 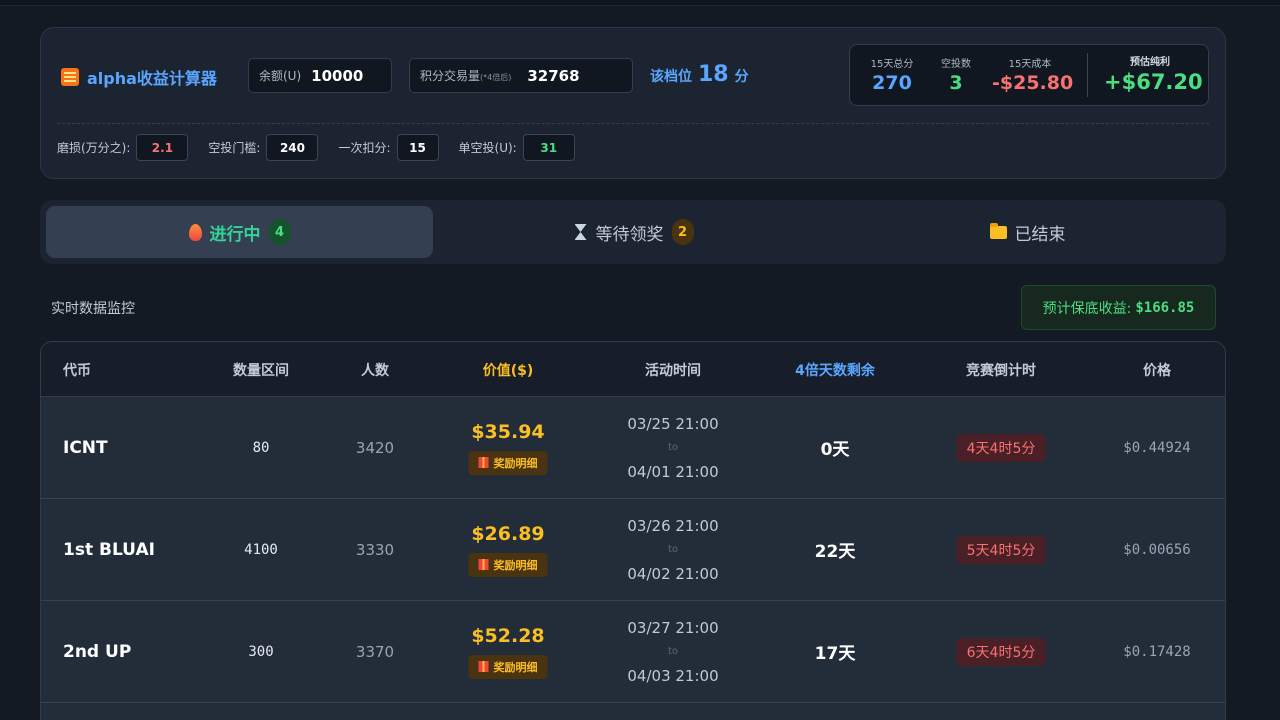 I want to click on stats-divider, so click(x=1087, y=75).